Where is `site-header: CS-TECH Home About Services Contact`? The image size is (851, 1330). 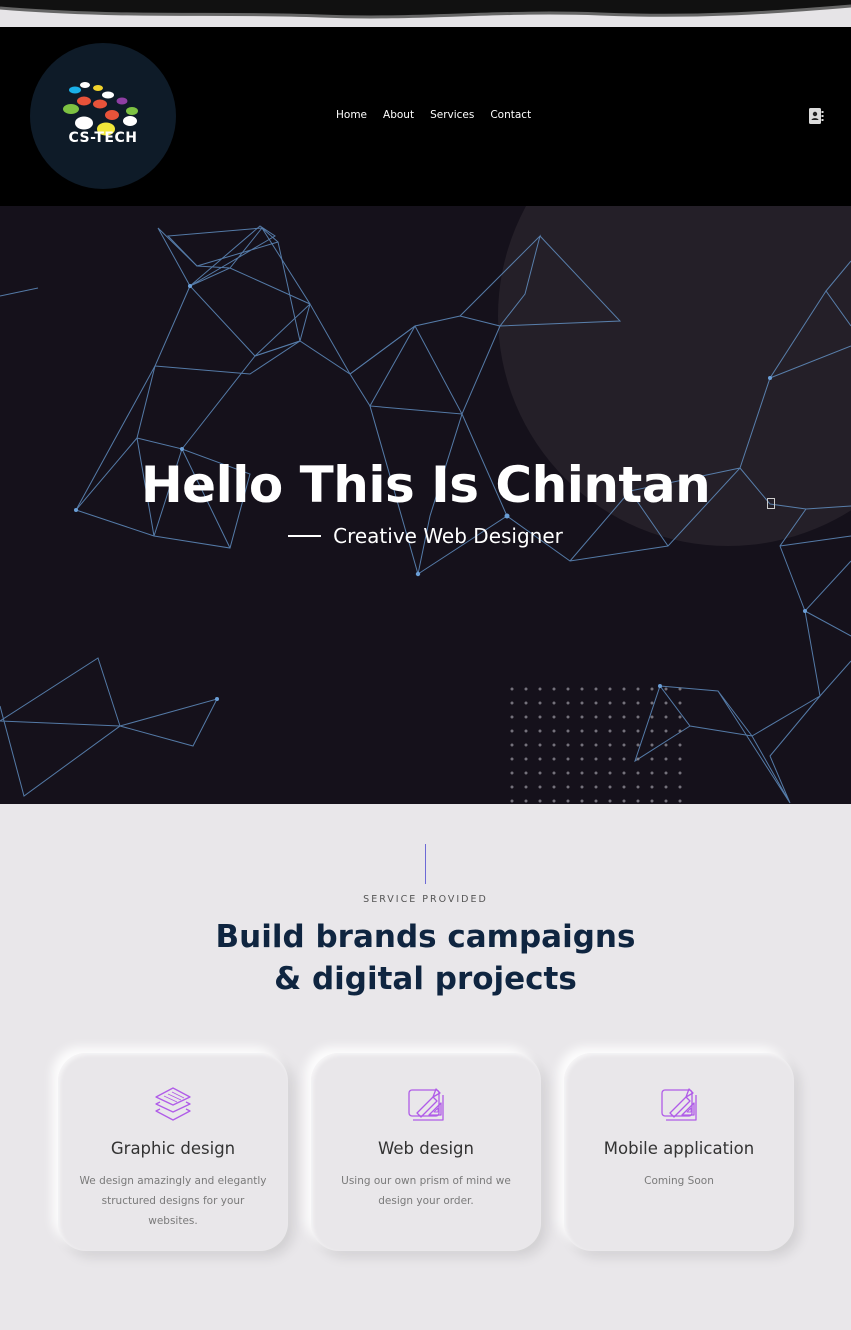
site-header: CS-TECH Home About Services Contact is located at coordinates (425, 116).